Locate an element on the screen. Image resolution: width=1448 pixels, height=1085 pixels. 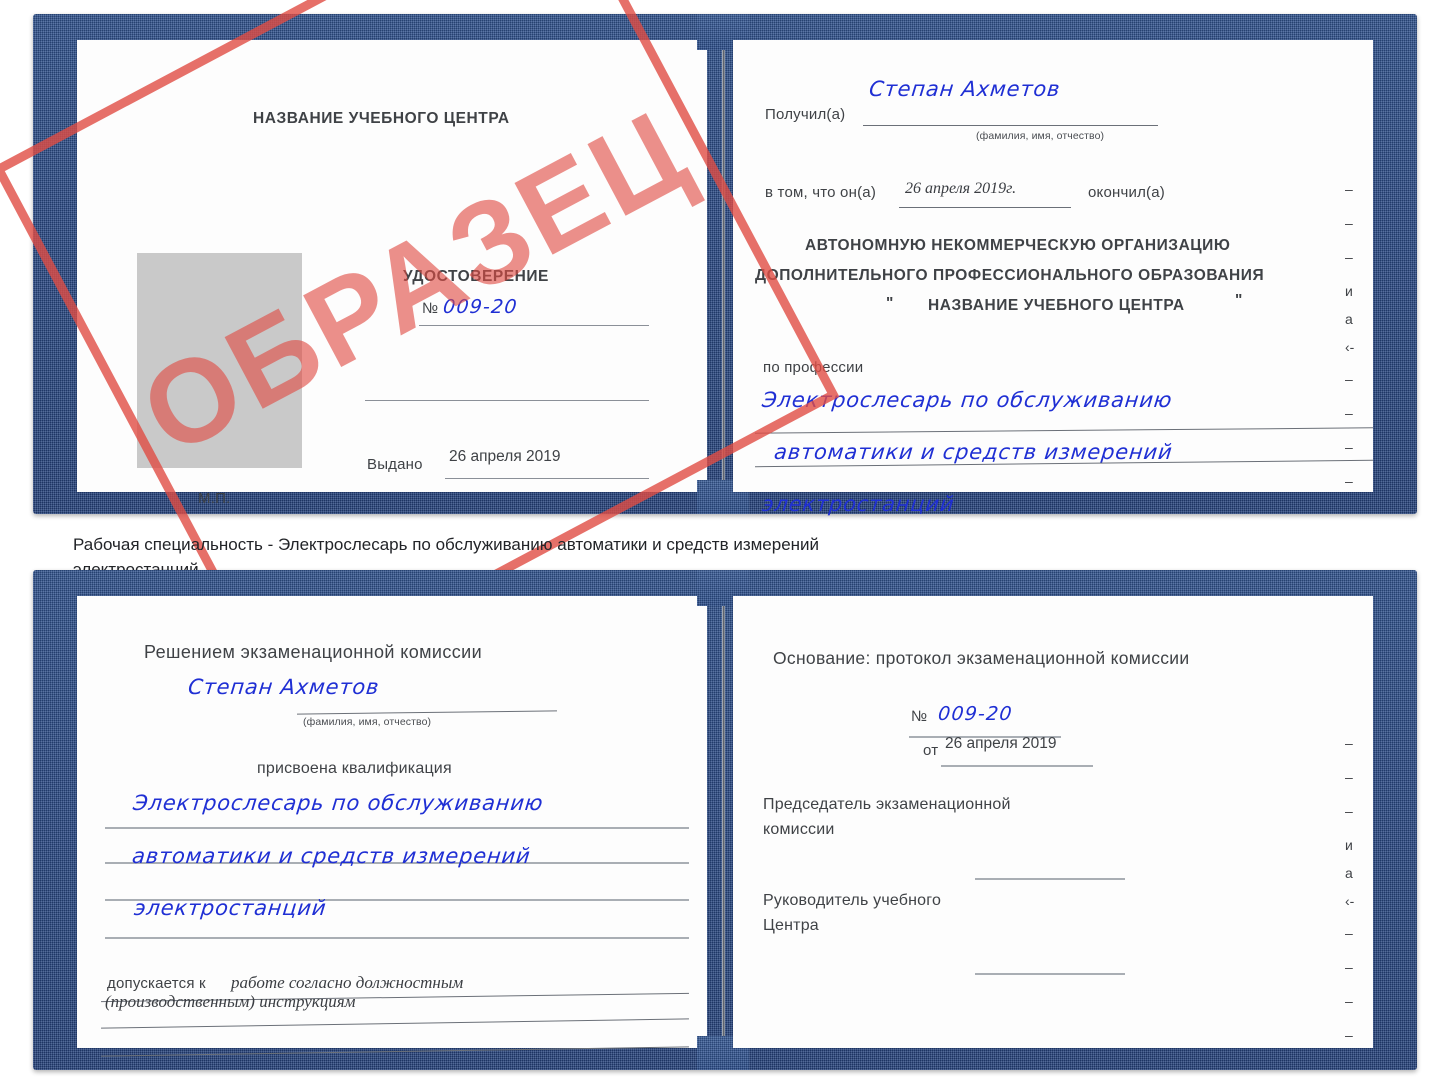
back-name-rule is located at coordinates (427, 712).